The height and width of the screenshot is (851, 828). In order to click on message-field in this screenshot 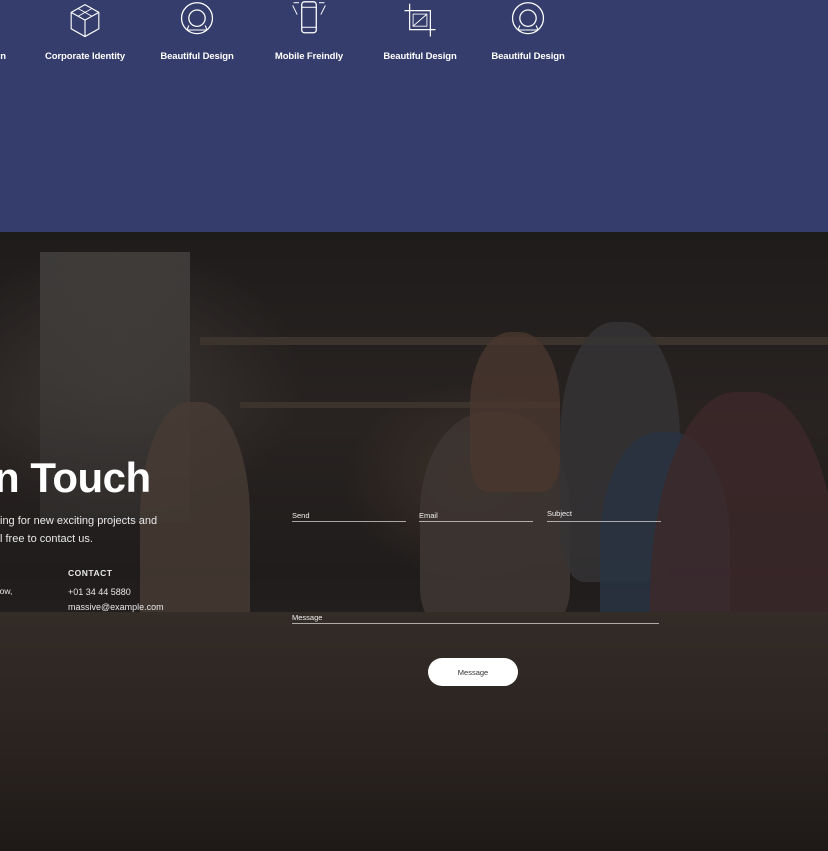, I will do `click(475, 617)`.